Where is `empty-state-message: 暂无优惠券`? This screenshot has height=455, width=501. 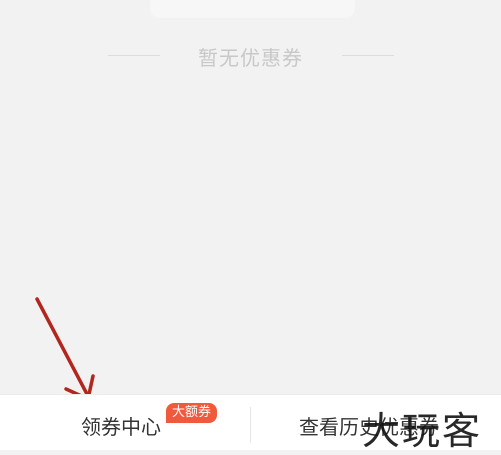
empty-state-message: 暂无优惠券 is located at coordinates (250, 58).